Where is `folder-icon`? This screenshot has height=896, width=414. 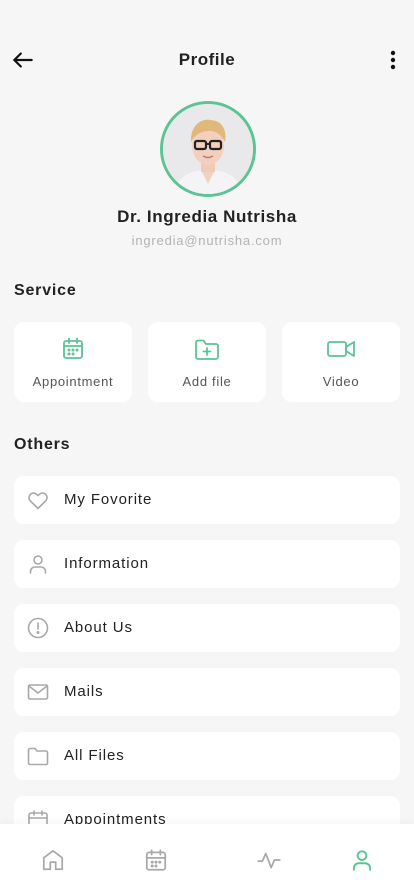
folder-icon is located at coordinates (38, 756).